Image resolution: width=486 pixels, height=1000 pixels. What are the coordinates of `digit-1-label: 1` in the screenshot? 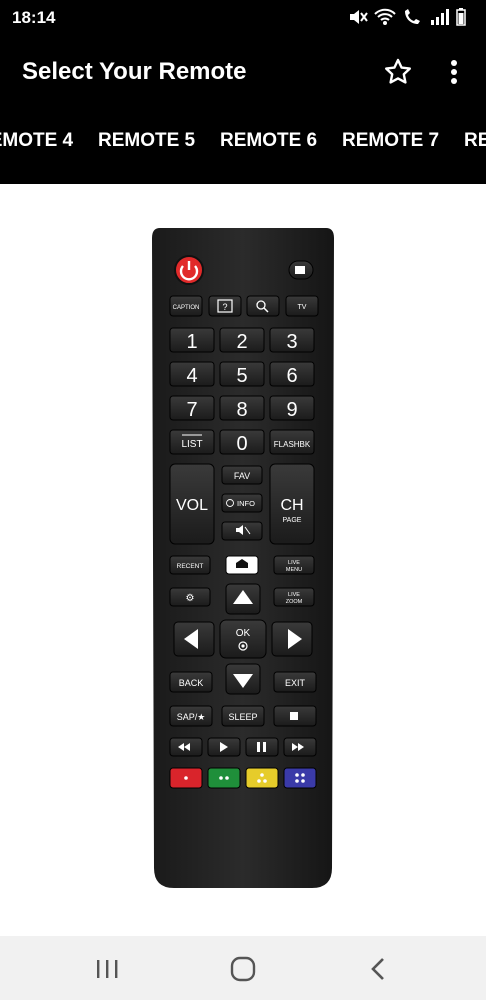 It's located at (191, 342).